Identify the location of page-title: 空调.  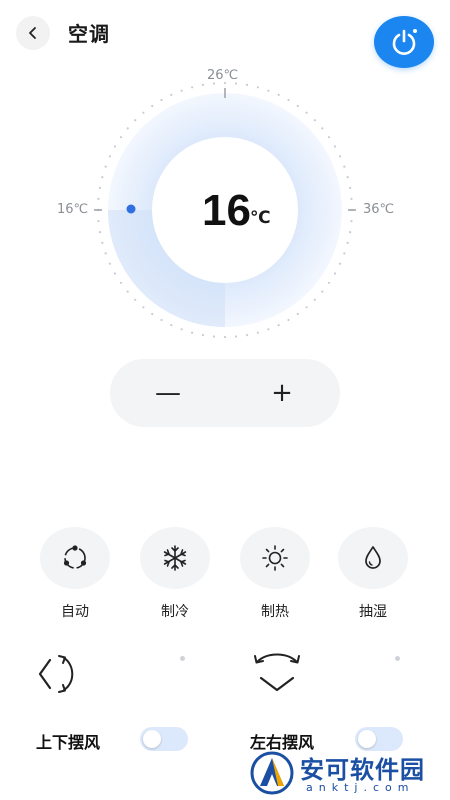
(89, 34).